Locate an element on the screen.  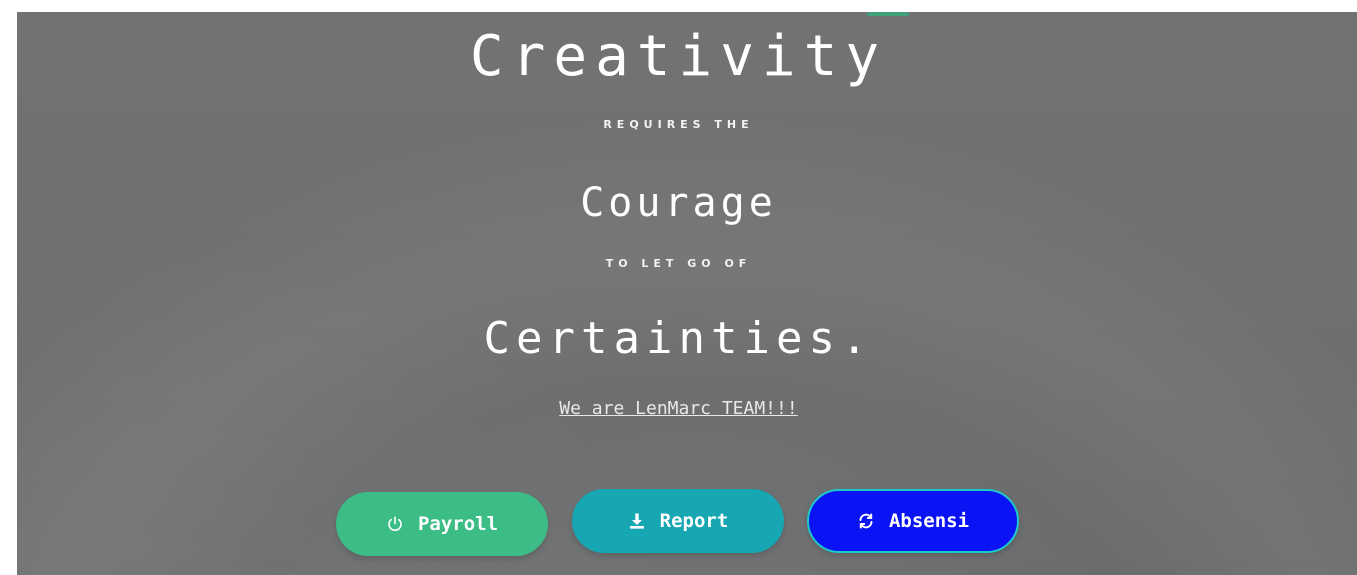
headline-courage: Courage is located at coordinates (678, 203).